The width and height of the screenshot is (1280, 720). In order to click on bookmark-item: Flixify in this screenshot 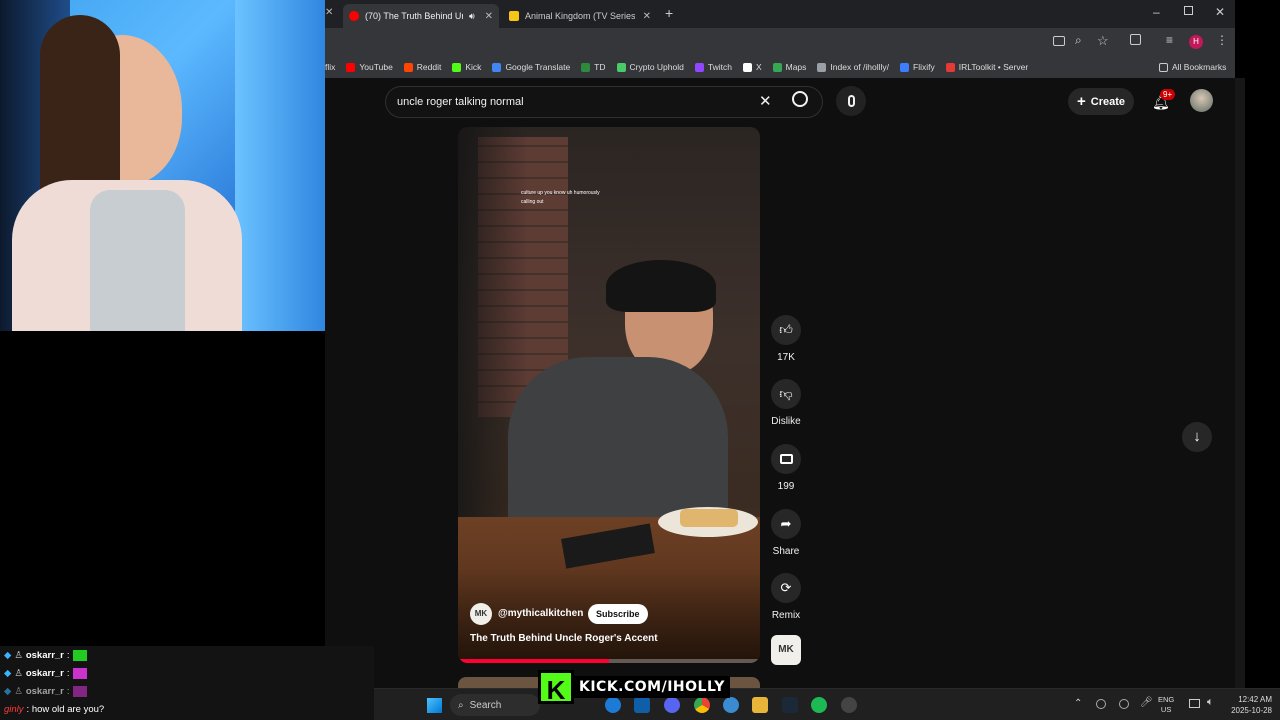, I will do `click(917, 67)`.